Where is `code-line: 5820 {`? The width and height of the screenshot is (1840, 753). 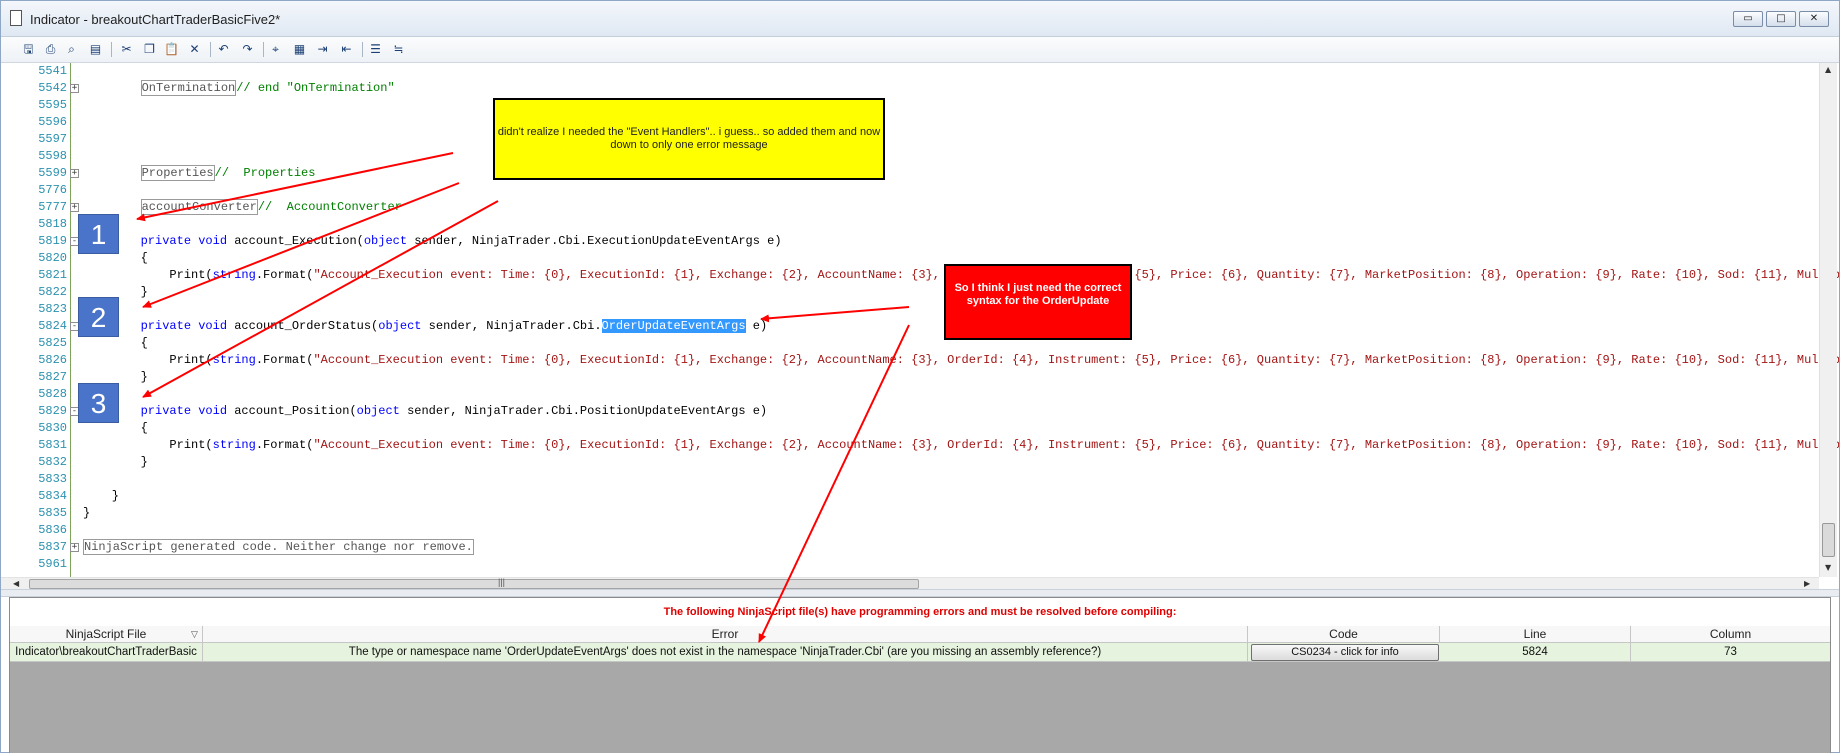 code-line: 5820 { is located at coordinates (910, 258).